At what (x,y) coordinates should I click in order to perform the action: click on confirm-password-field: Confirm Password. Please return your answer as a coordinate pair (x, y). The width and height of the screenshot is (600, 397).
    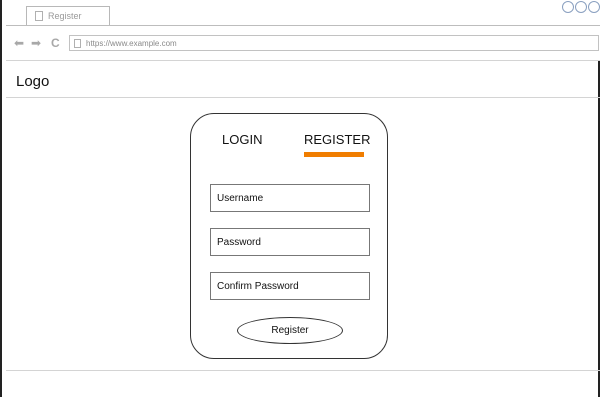
    Looking at the image, I should click on (290, 286).